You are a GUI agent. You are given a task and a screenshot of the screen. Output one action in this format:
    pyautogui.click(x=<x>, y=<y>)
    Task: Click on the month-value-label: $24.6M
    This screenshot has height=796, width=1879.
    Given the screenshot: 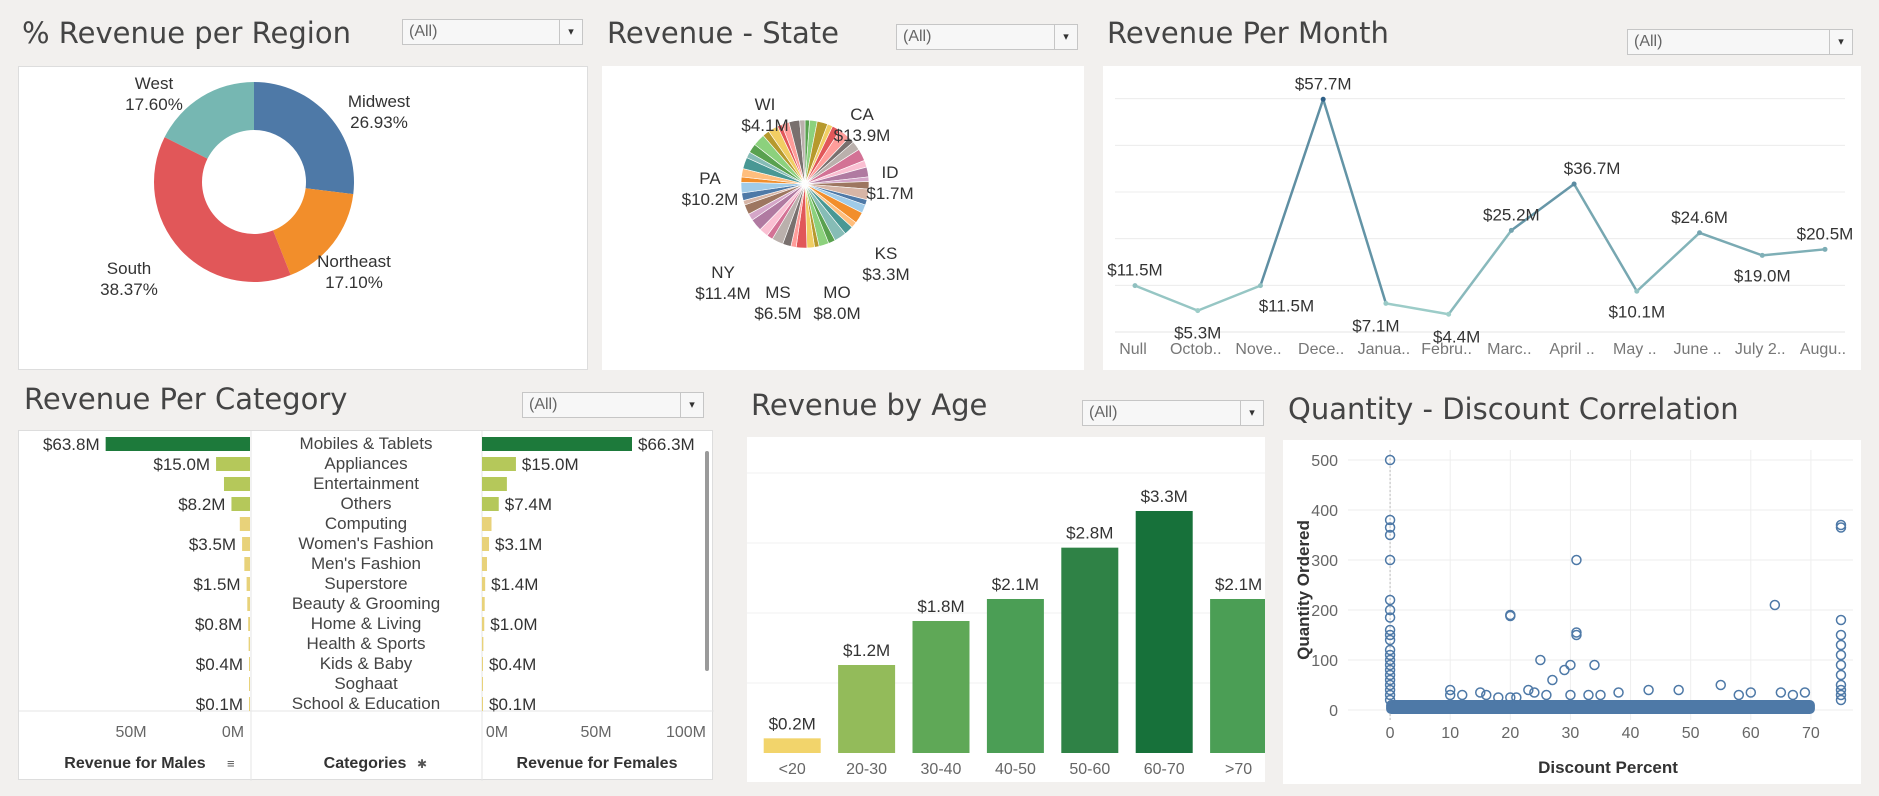 What is the action you would take?
    pyautogui.click(x=1699, y=217)
    